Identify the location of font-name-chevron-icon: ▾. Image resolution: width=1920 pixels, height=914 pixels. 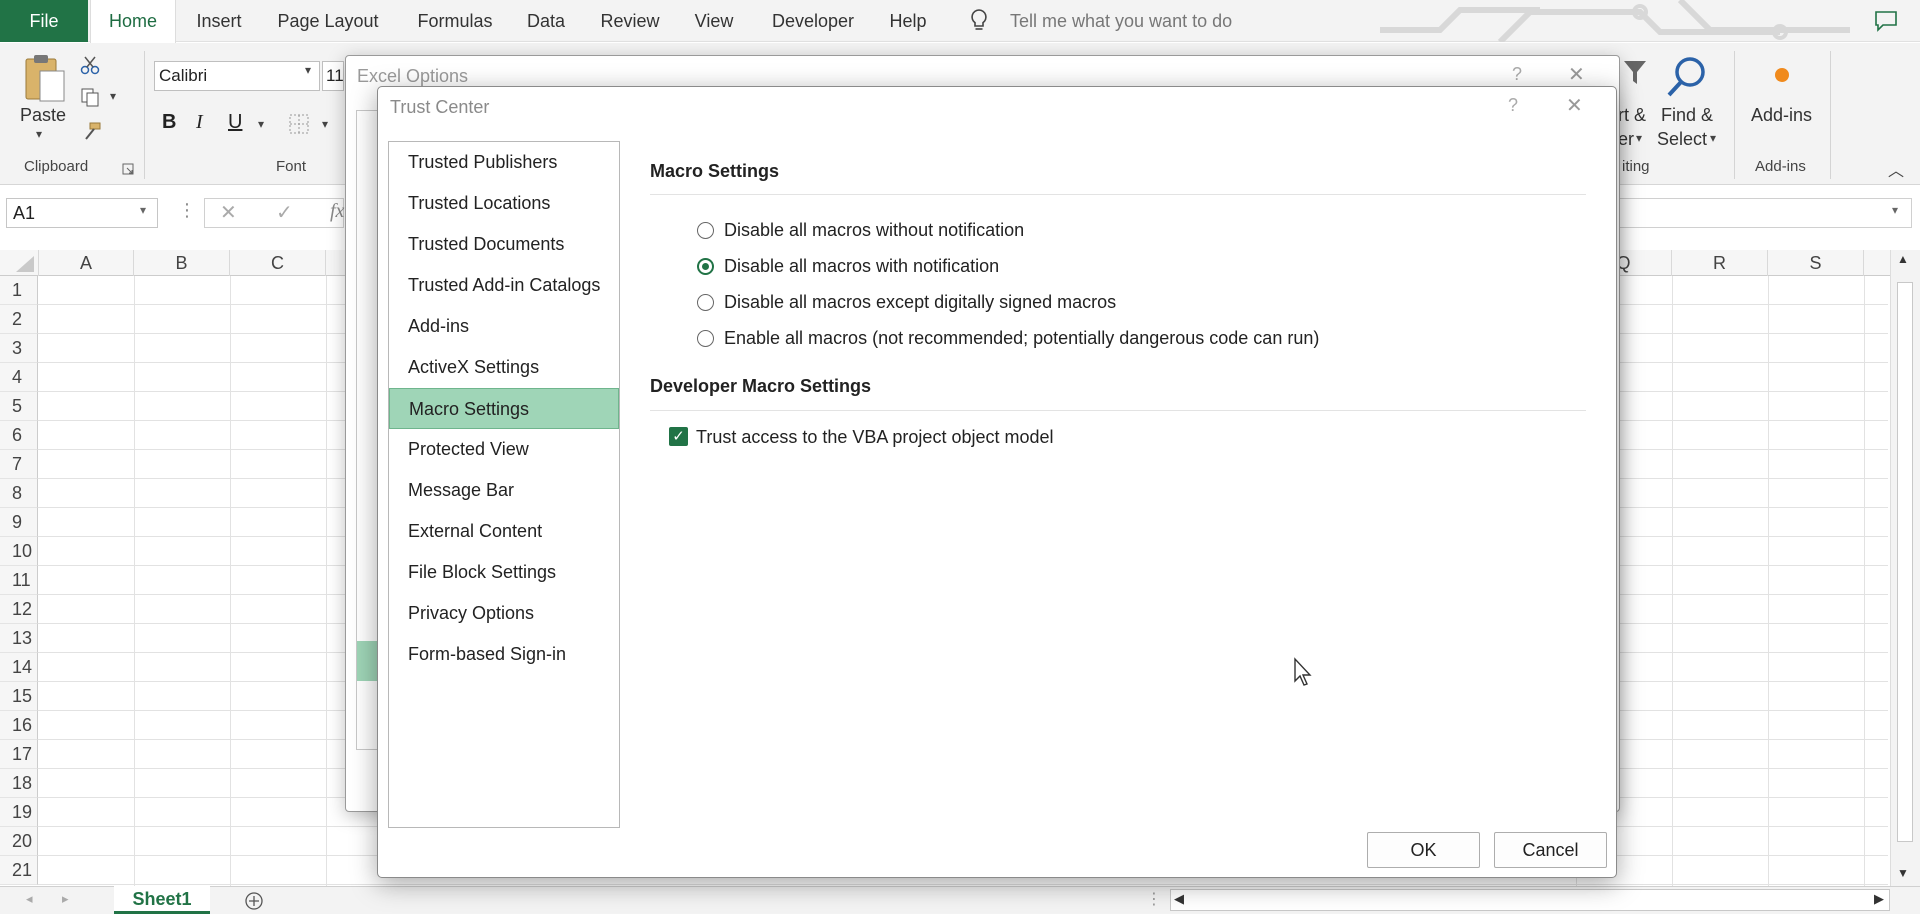
(308, 70).